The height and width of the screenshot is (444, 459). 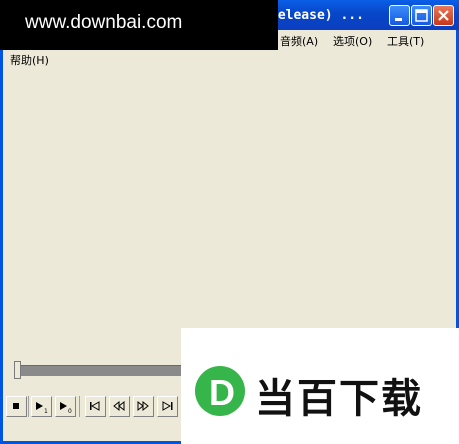 I want to click on maximize-icon, so click(x=421, y=15).